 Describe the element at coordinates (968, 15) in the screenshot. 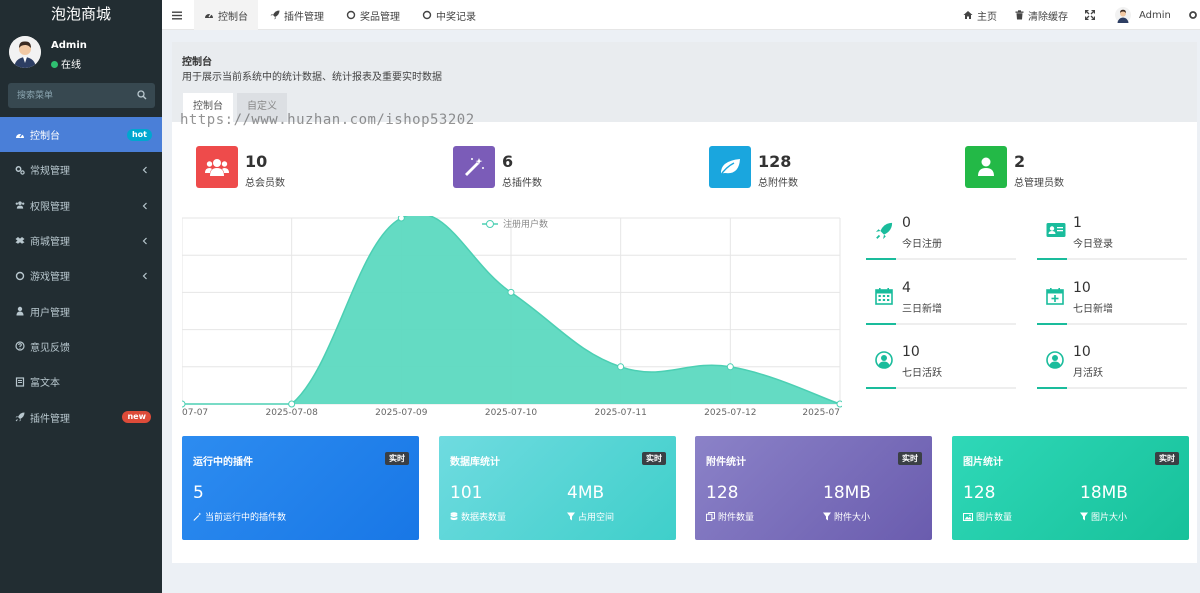

I see `home-icon` at that location.